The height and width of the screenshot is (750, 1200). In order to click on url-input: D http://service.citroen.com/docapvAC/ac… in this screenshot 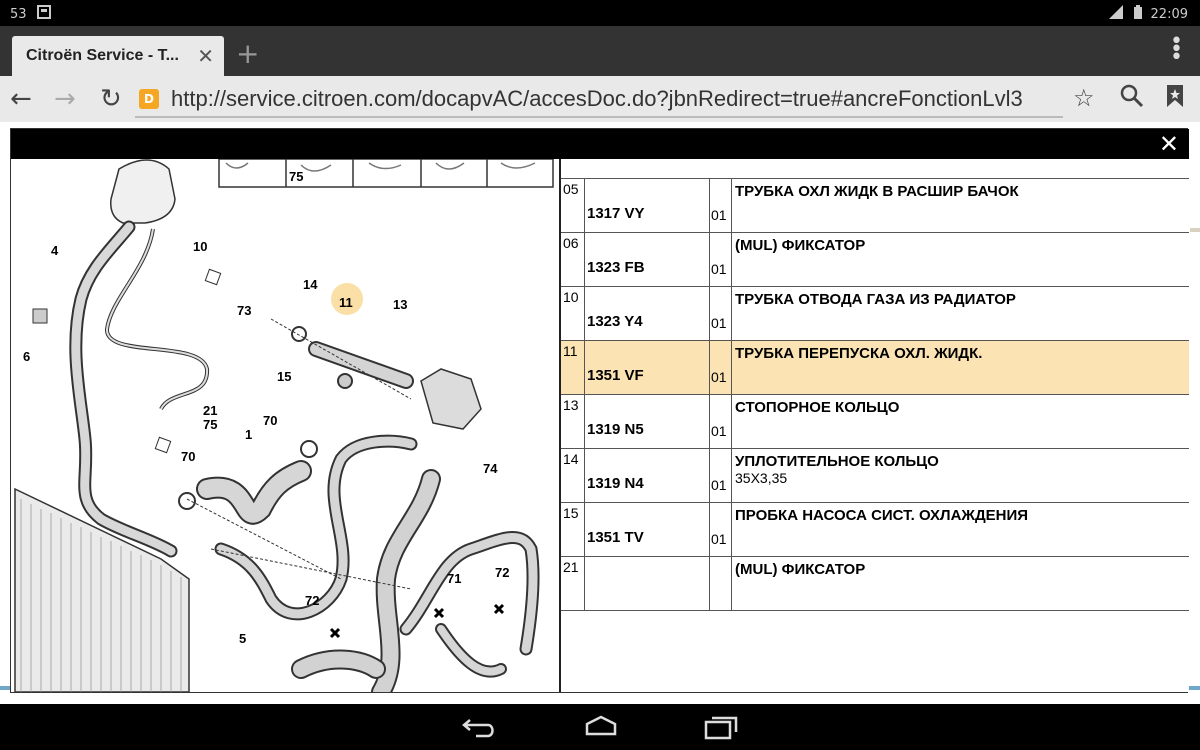, I will do `click(599, 99)`.